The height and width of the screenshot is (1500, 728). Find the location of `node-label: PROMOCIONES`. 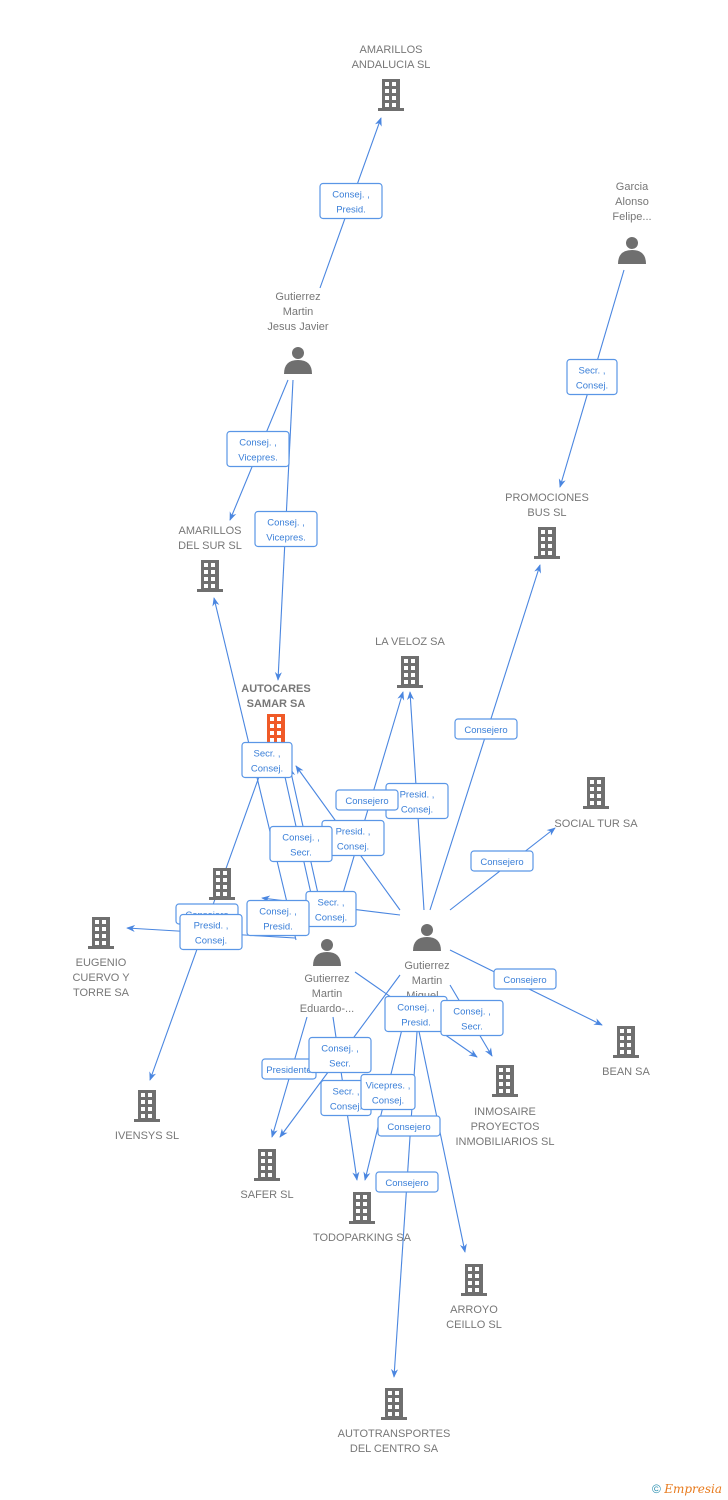

node-label: PROMOCIONES is located at coordinates (547, 498).